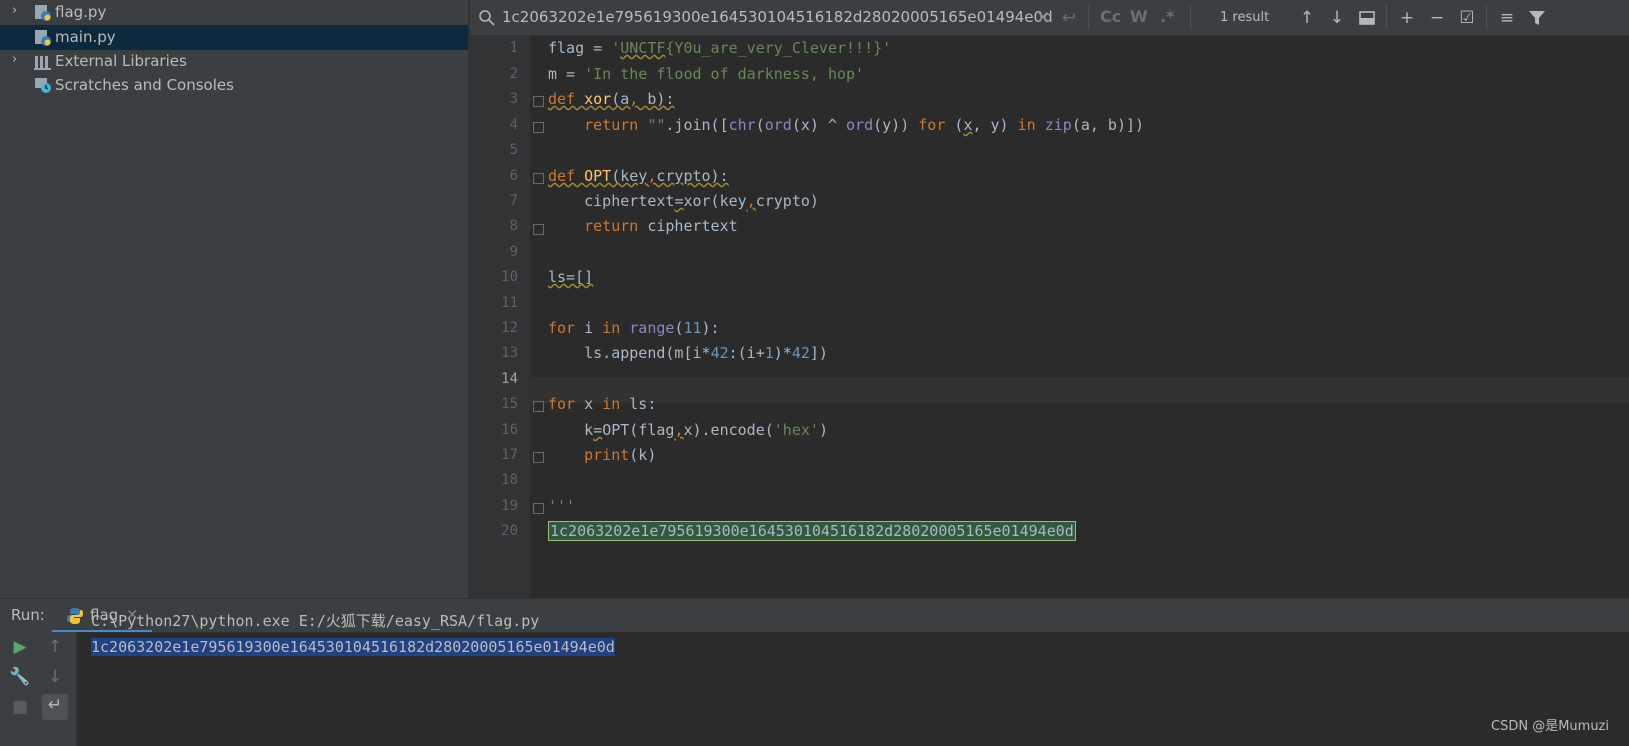 This screenshot has height=746, width=1629. What do you see at coordinates (513, 99) in the screenshot?
I see `line-number: 3` at bounding box center [513, 99].